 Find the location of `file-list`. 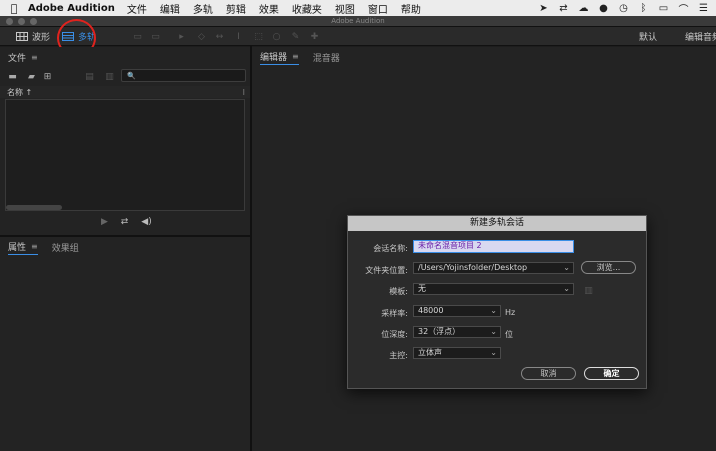

file-list is located at coordinates (125, 155).